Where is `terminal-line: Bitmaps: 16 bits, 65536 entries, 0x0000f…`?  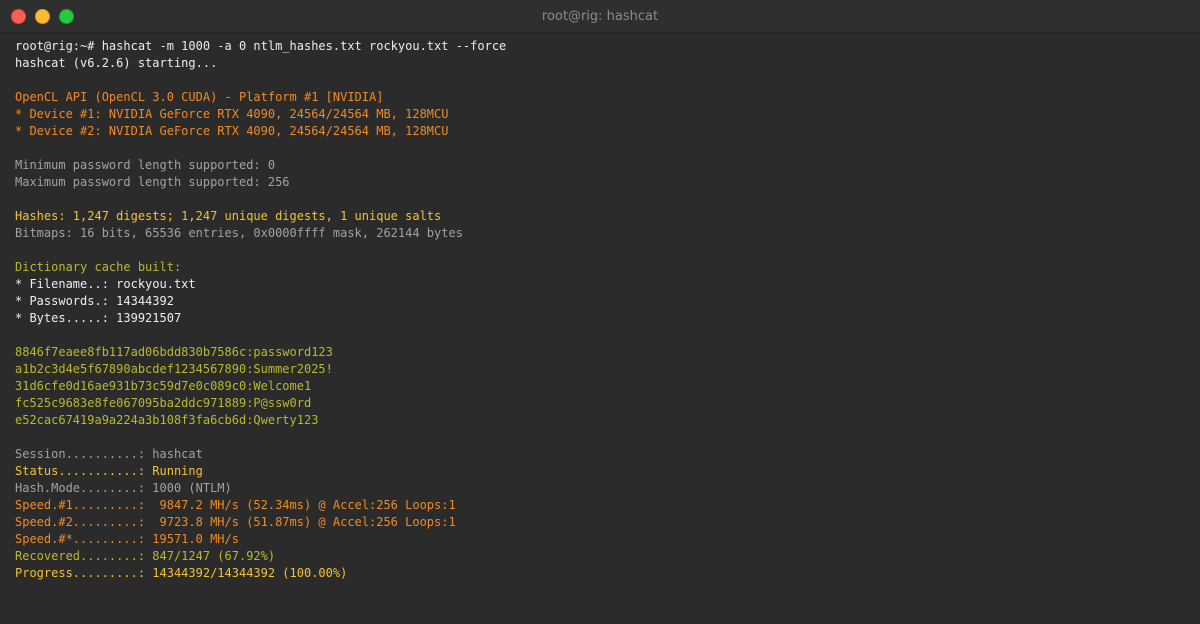 terminal-line: Bitmaps: 16 bits, 65536 entries, 0x0000f… is located at coordinates (239, 233).